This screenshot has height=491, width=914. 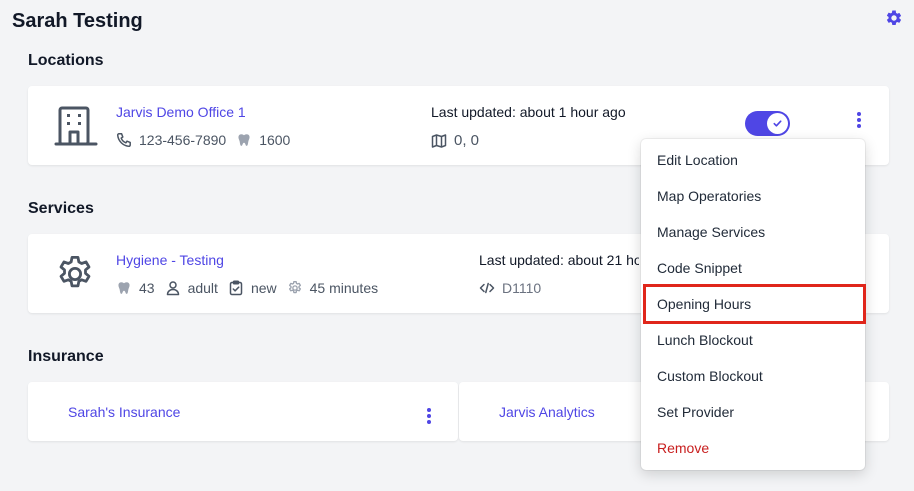 What do you see at coordinates (181, 112) in the screenshot?
I see `location-name-link: Jarvis Demo Office 1` at bounding box center [181, 112].